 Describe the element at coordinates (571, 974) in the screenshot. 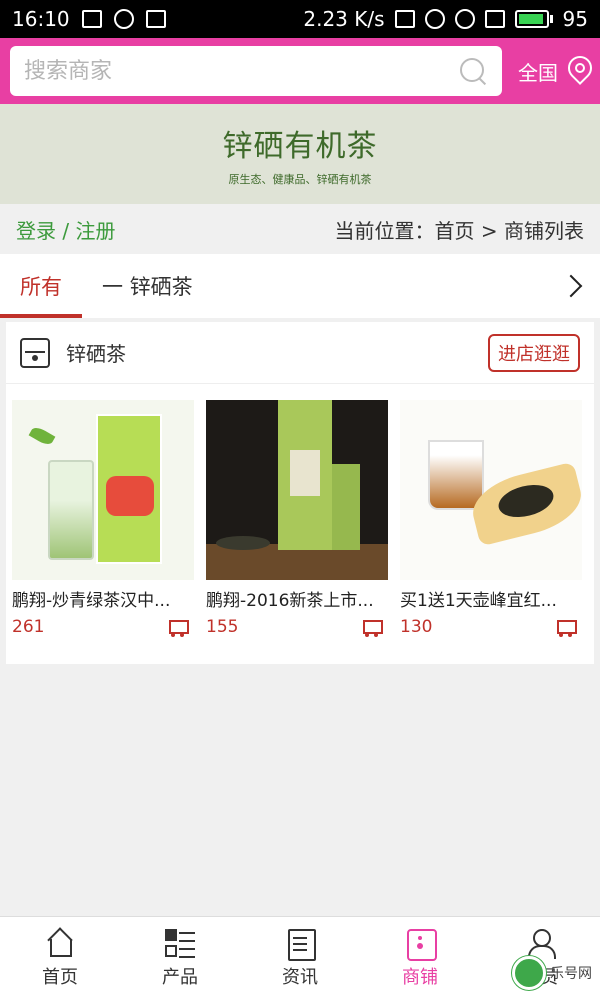

I see `watermark-text: 乐号网` at that location.